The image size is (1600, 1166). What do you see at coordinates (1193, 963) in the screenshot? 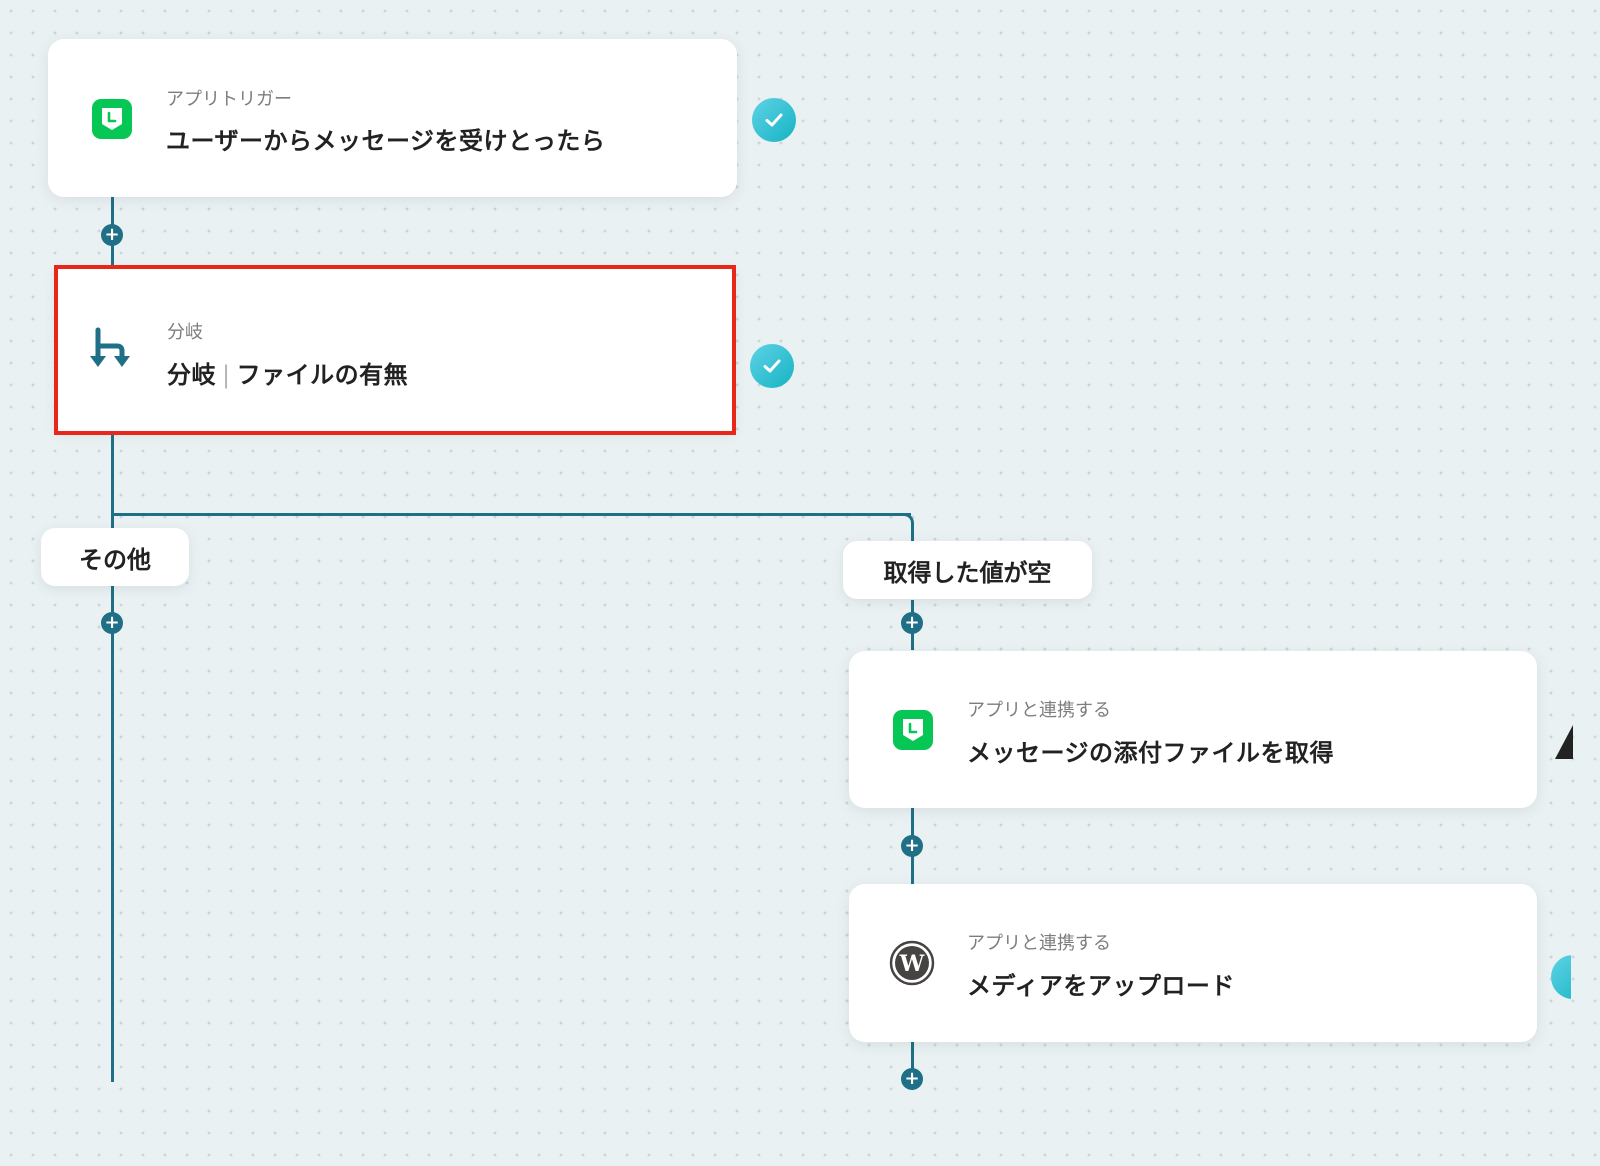
I see `upload-media-step-card: W アプリと連携する メディアをアップロード` at bounding box center [1193, 963].